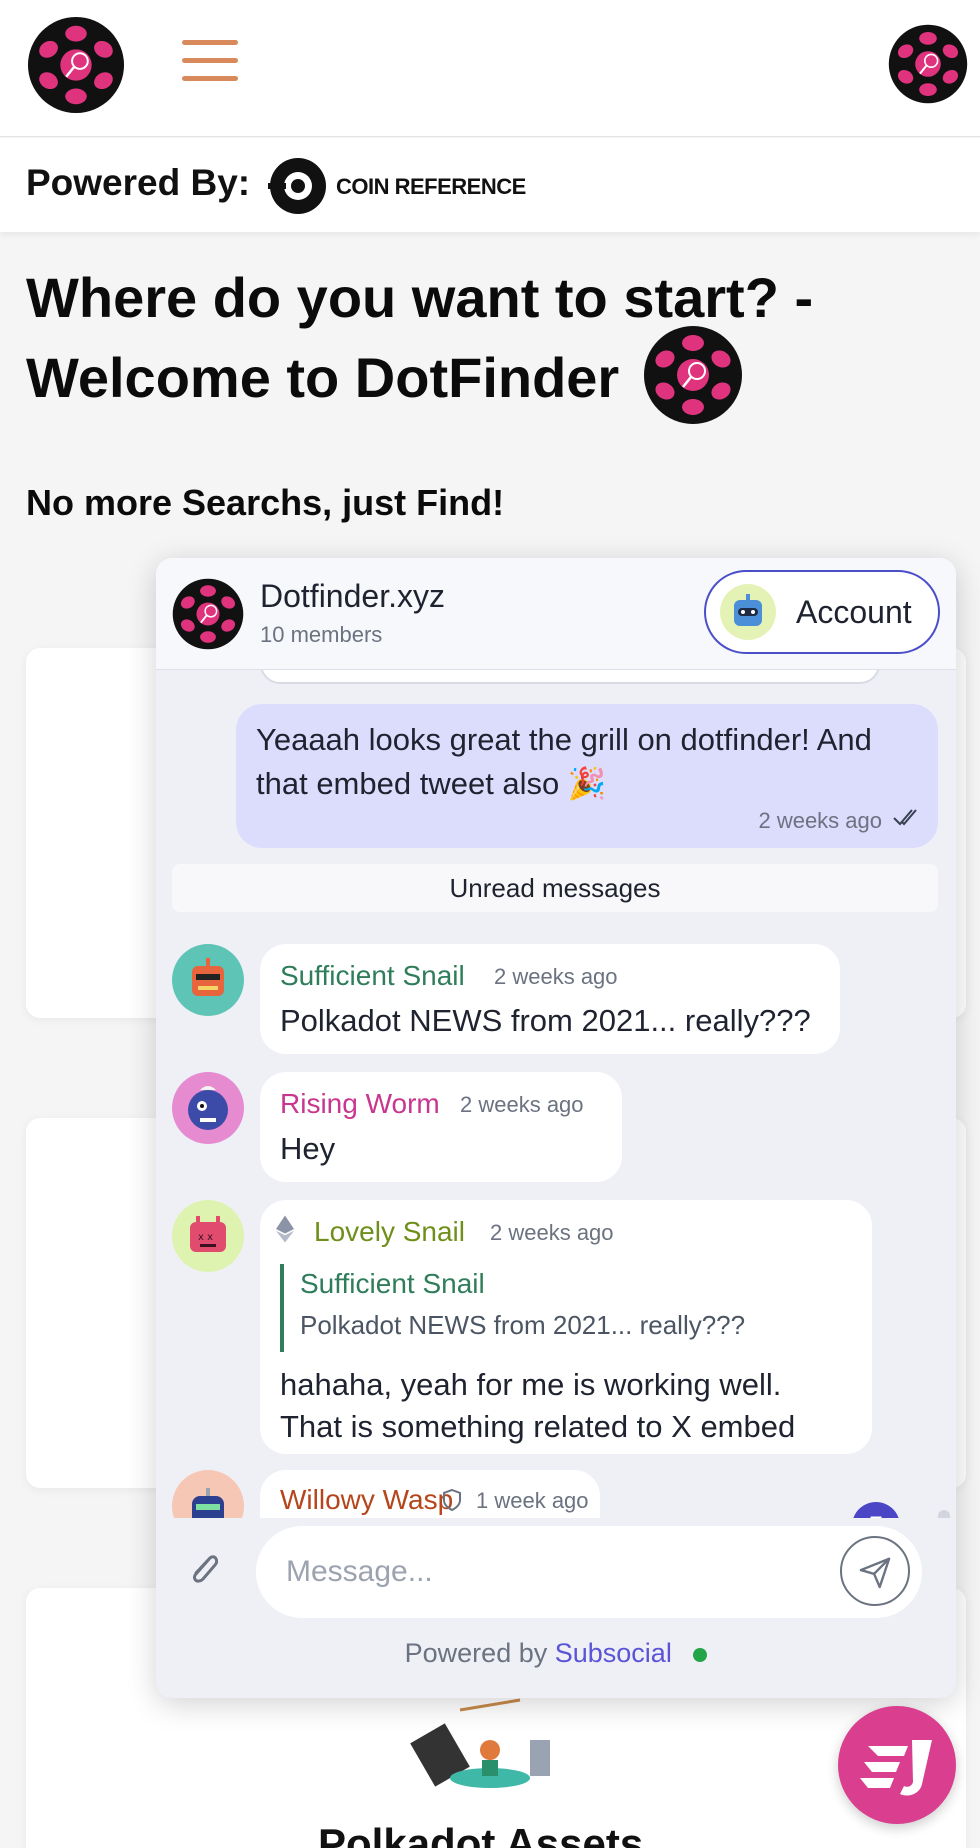 This screenshot has width=980, height=1848. What do you see at coordinates (480, 1743) in the screenshot?
I see `illustration-image` at bounding box center [480, 1743].